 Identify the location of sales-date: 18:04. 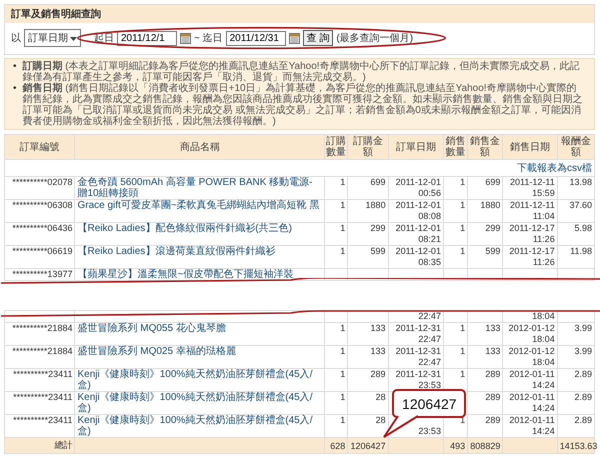
(543, 316).